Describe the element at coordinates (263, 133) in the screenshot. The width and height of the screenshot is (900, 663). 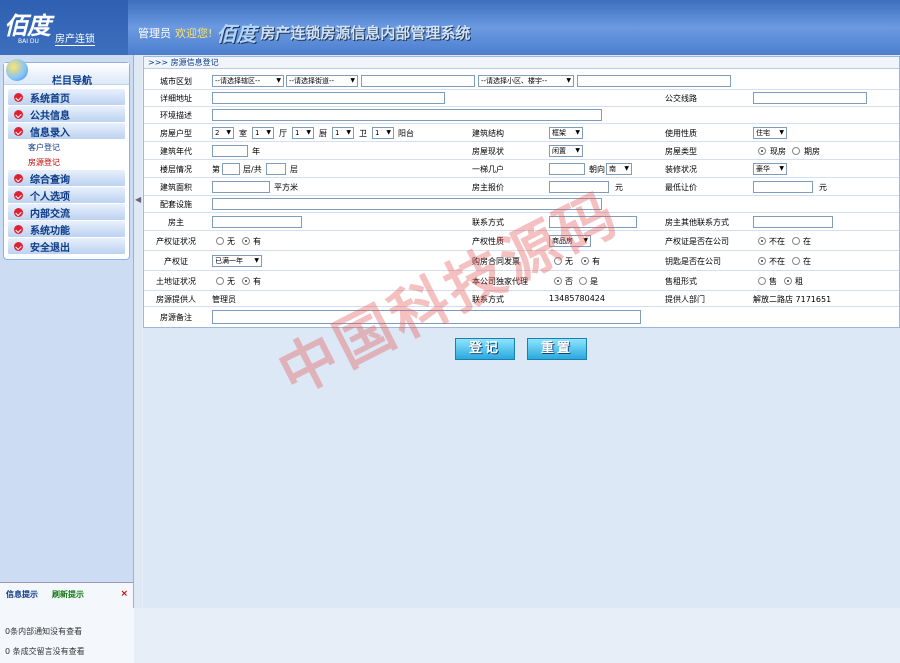
I see `halls-select: 1 ▼` at that location.